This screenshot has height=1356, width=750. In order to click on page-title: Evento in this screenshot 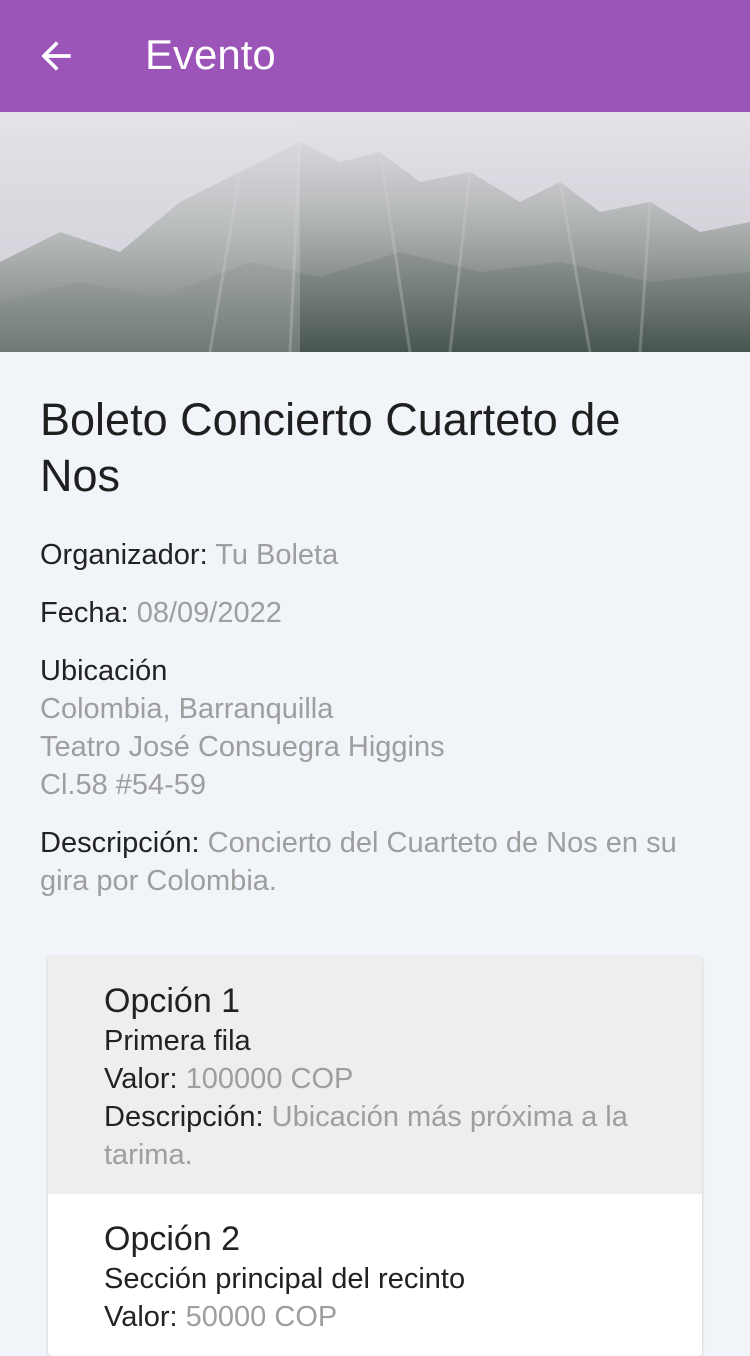, I will do `click(210, 54)`.